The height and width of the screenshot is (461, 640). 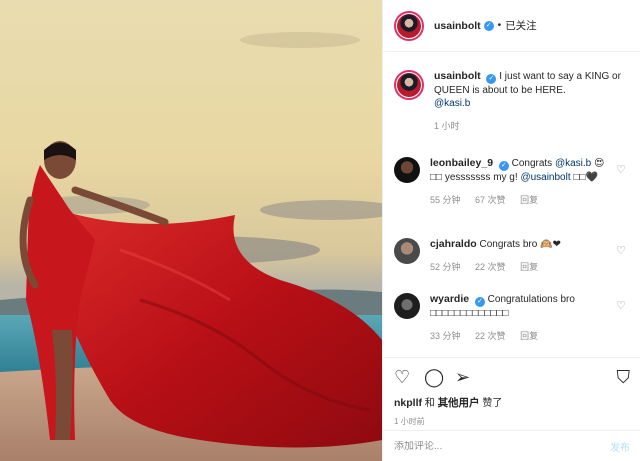 What do you see at coordinates (533, 163) in the screenshot?
I see `comment-text: Congrats` at bounding box center [533, 163].